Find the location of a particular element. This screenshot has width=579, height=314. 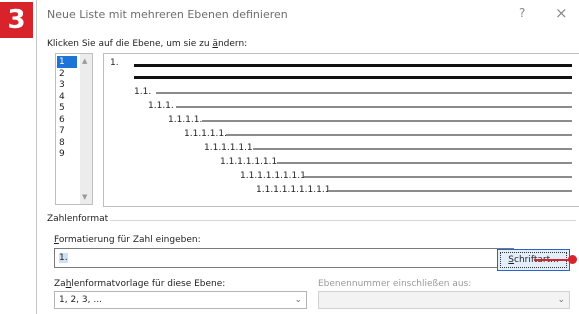

preview-level-label: 1.1.1.1.1.1. is located at coordinates (230, 148).